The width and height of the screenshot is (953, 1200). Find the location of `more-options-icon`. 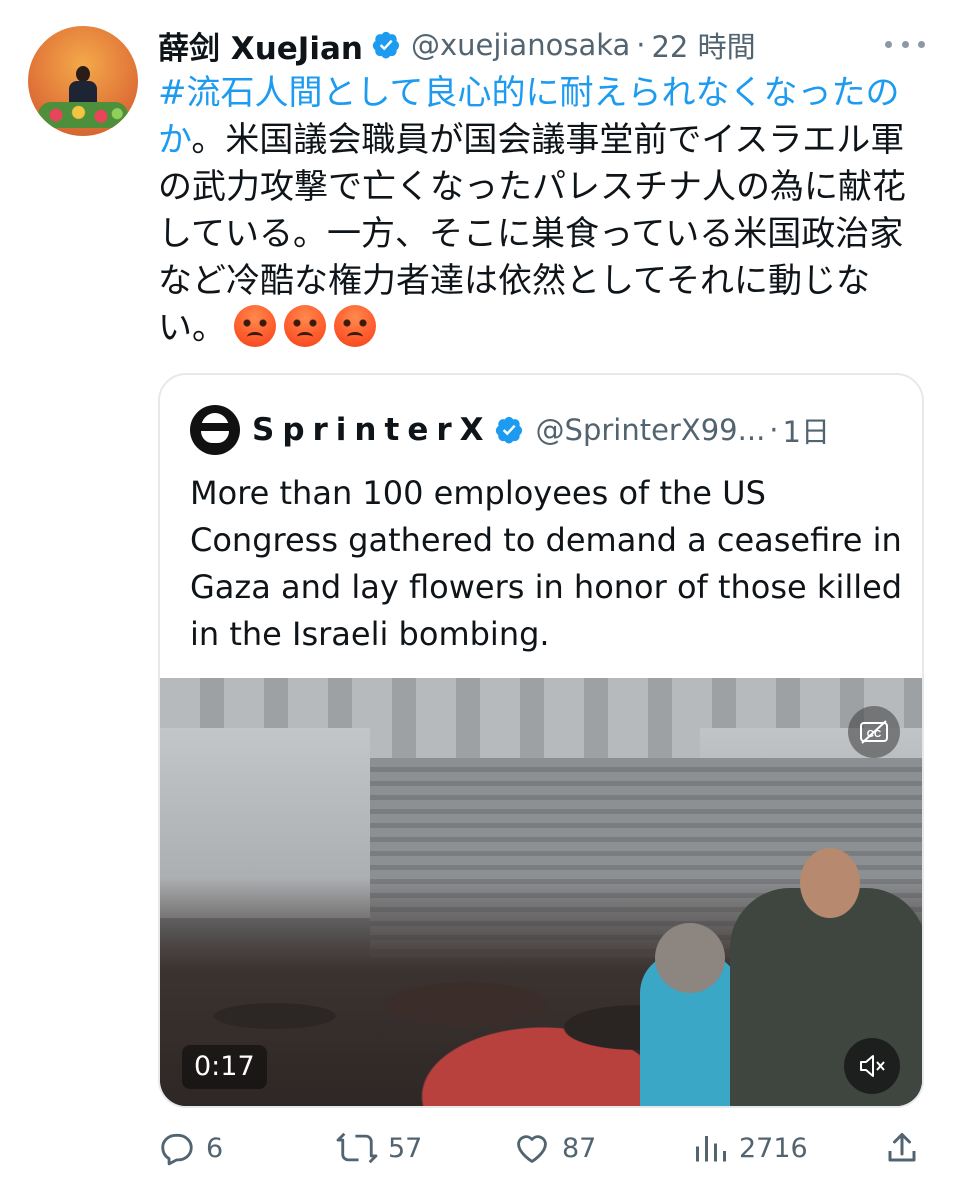

more-options-icon is located at coordinates (905, 44).